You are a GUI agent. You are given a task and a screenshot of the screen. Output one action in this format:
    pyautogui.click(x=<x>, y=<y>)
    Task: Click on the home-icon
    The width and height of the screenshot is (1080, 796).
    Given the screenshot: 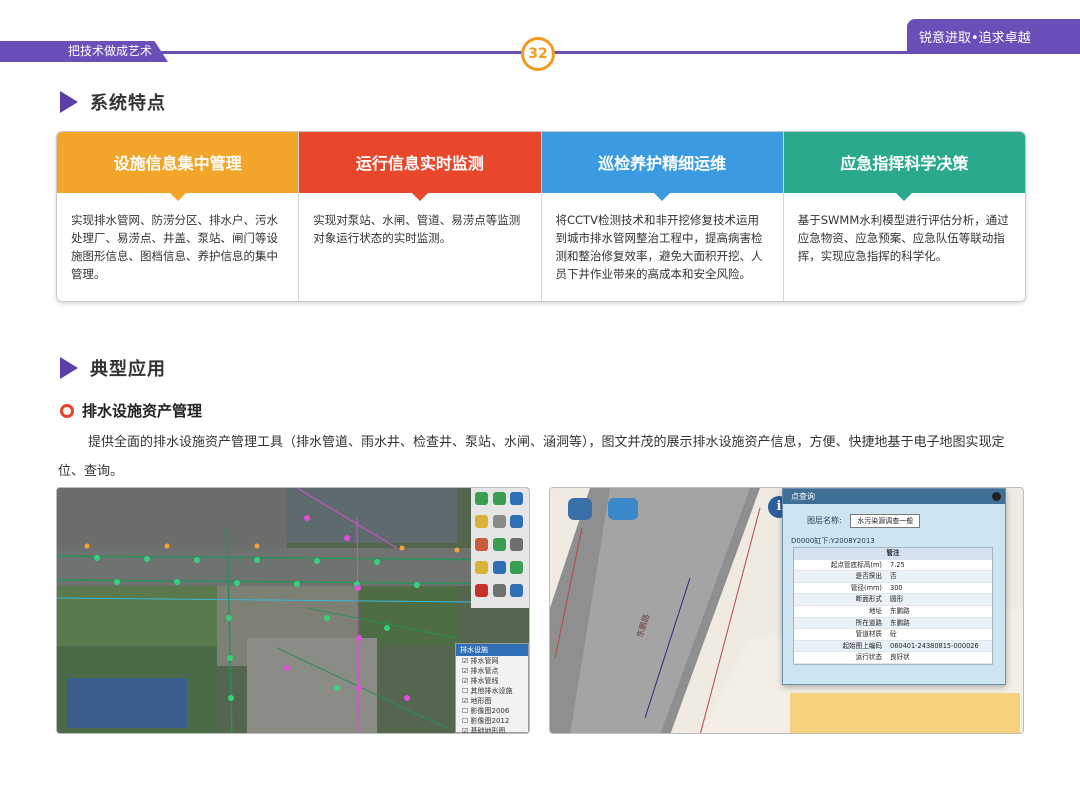 What is the action you would take?
    pyautogui.click(x=580, y=509)
    